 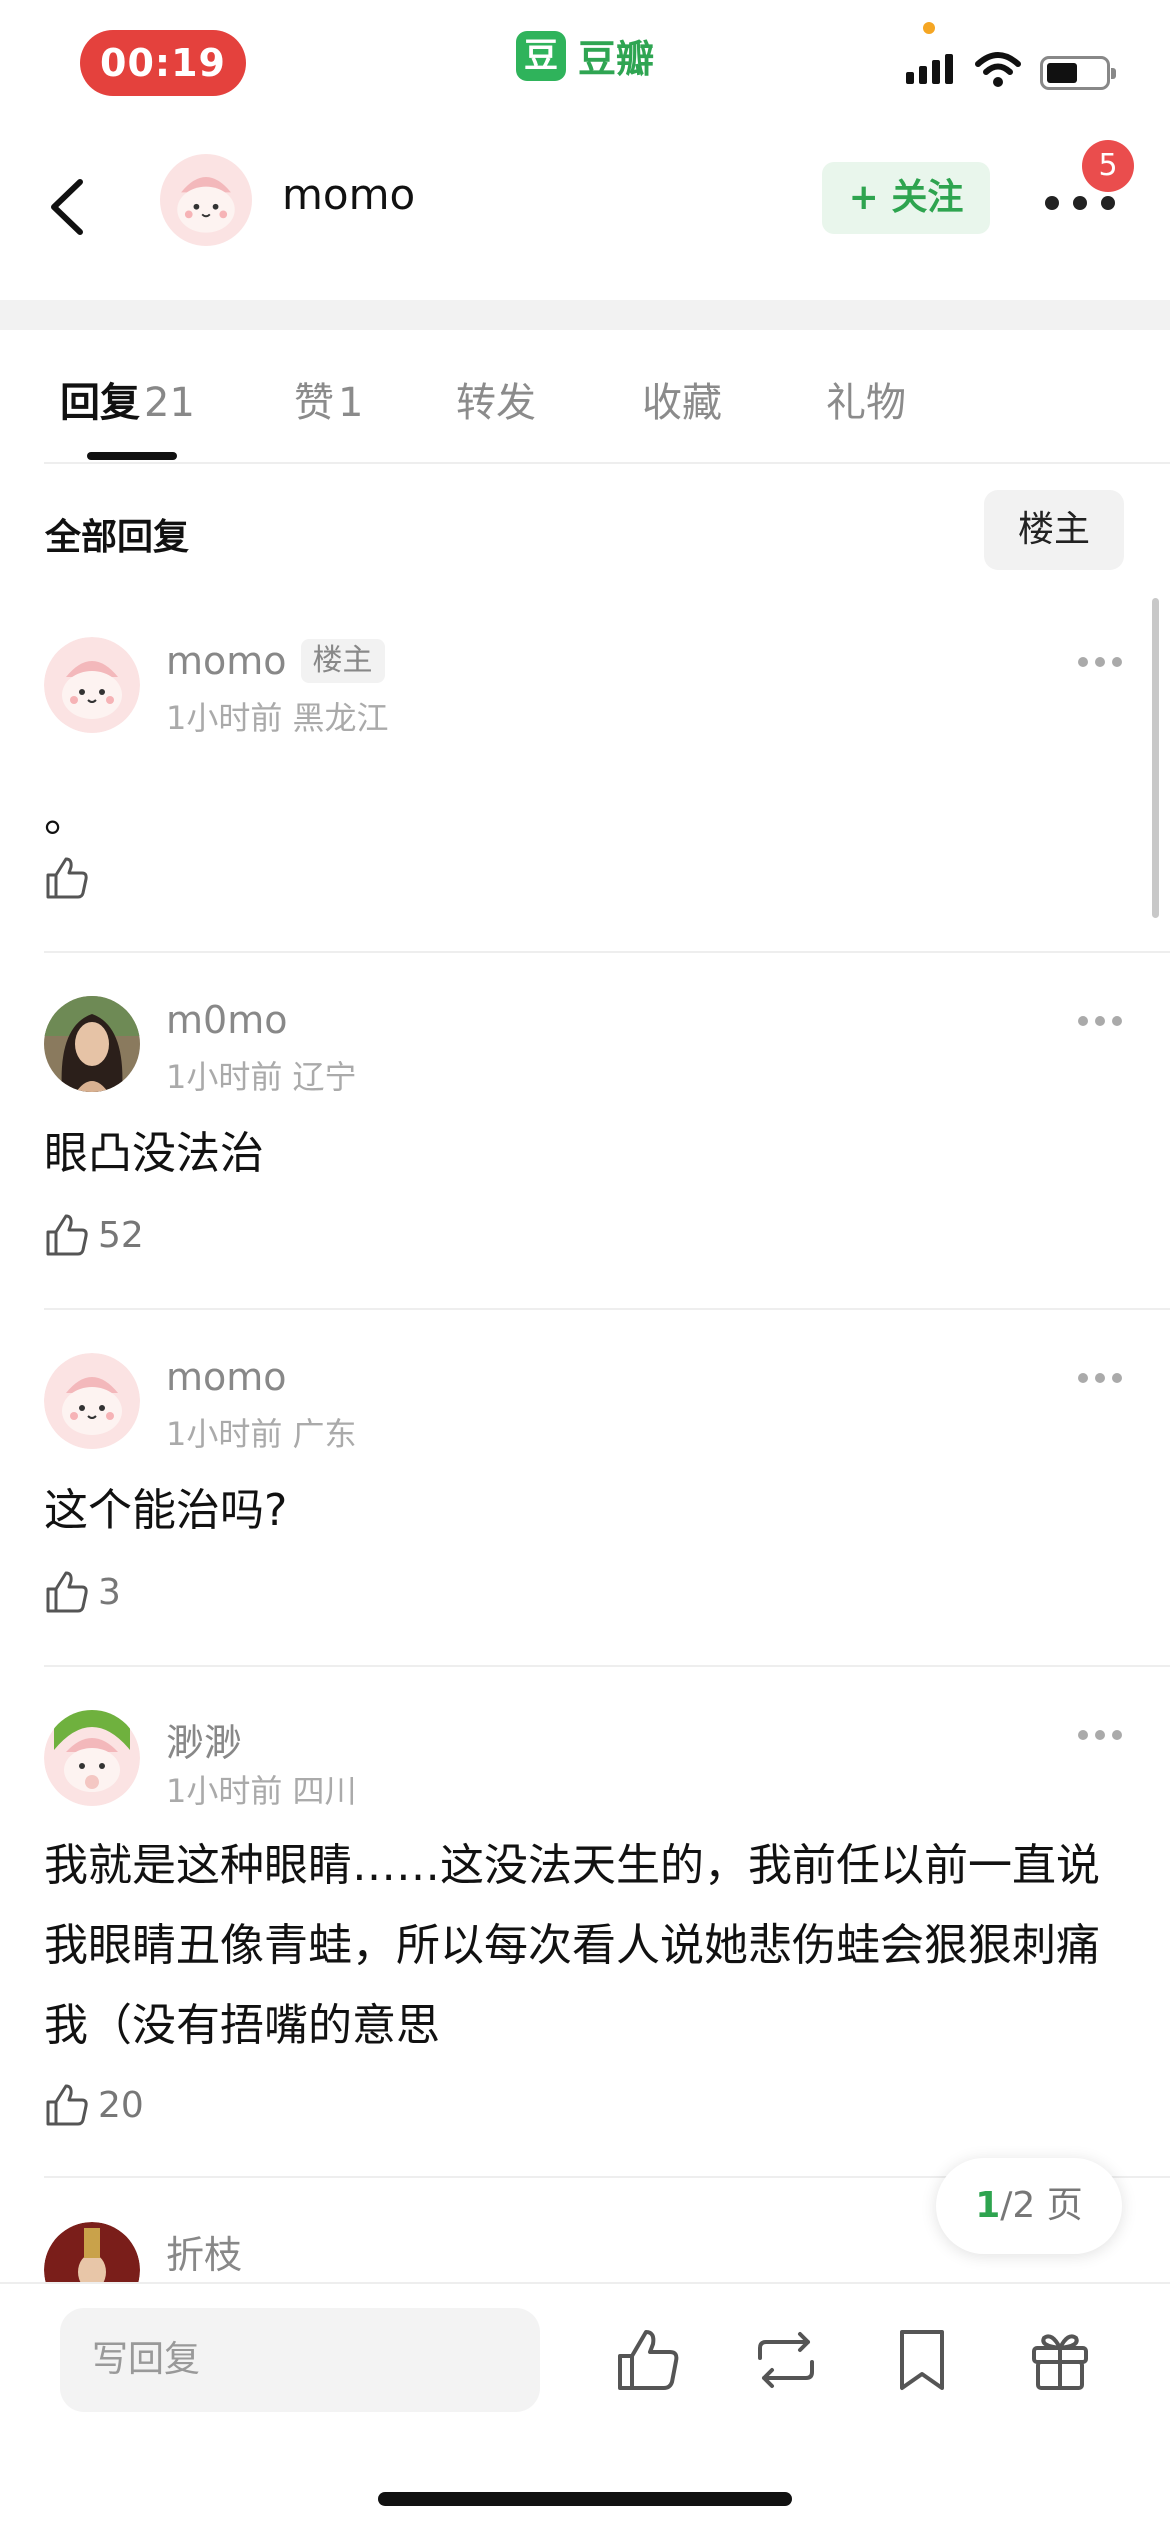 I want to click on op-only-filter-button: 楼主, so click(x=1054, y=530).